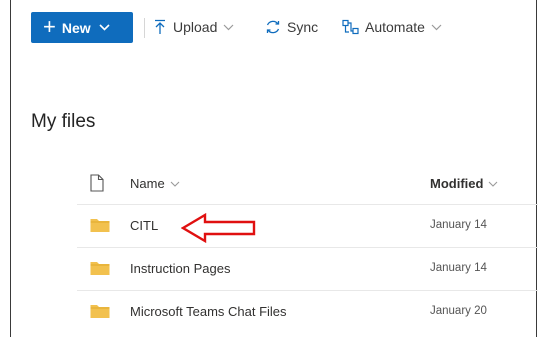 The width and height of the screenshot is (539, 337). I want to click on table-row: CITL January 14, so click(307, 227).